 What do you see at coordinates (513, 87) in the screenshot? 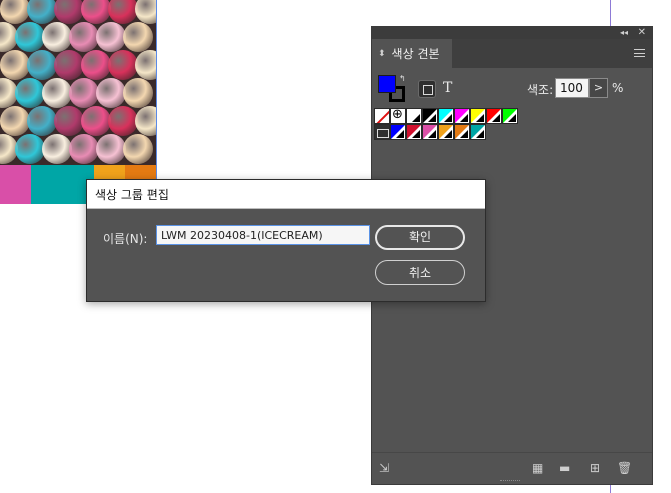
I see `swatch-toolbar: ↰ T 색조: > %` at bounding box center [513, 87].